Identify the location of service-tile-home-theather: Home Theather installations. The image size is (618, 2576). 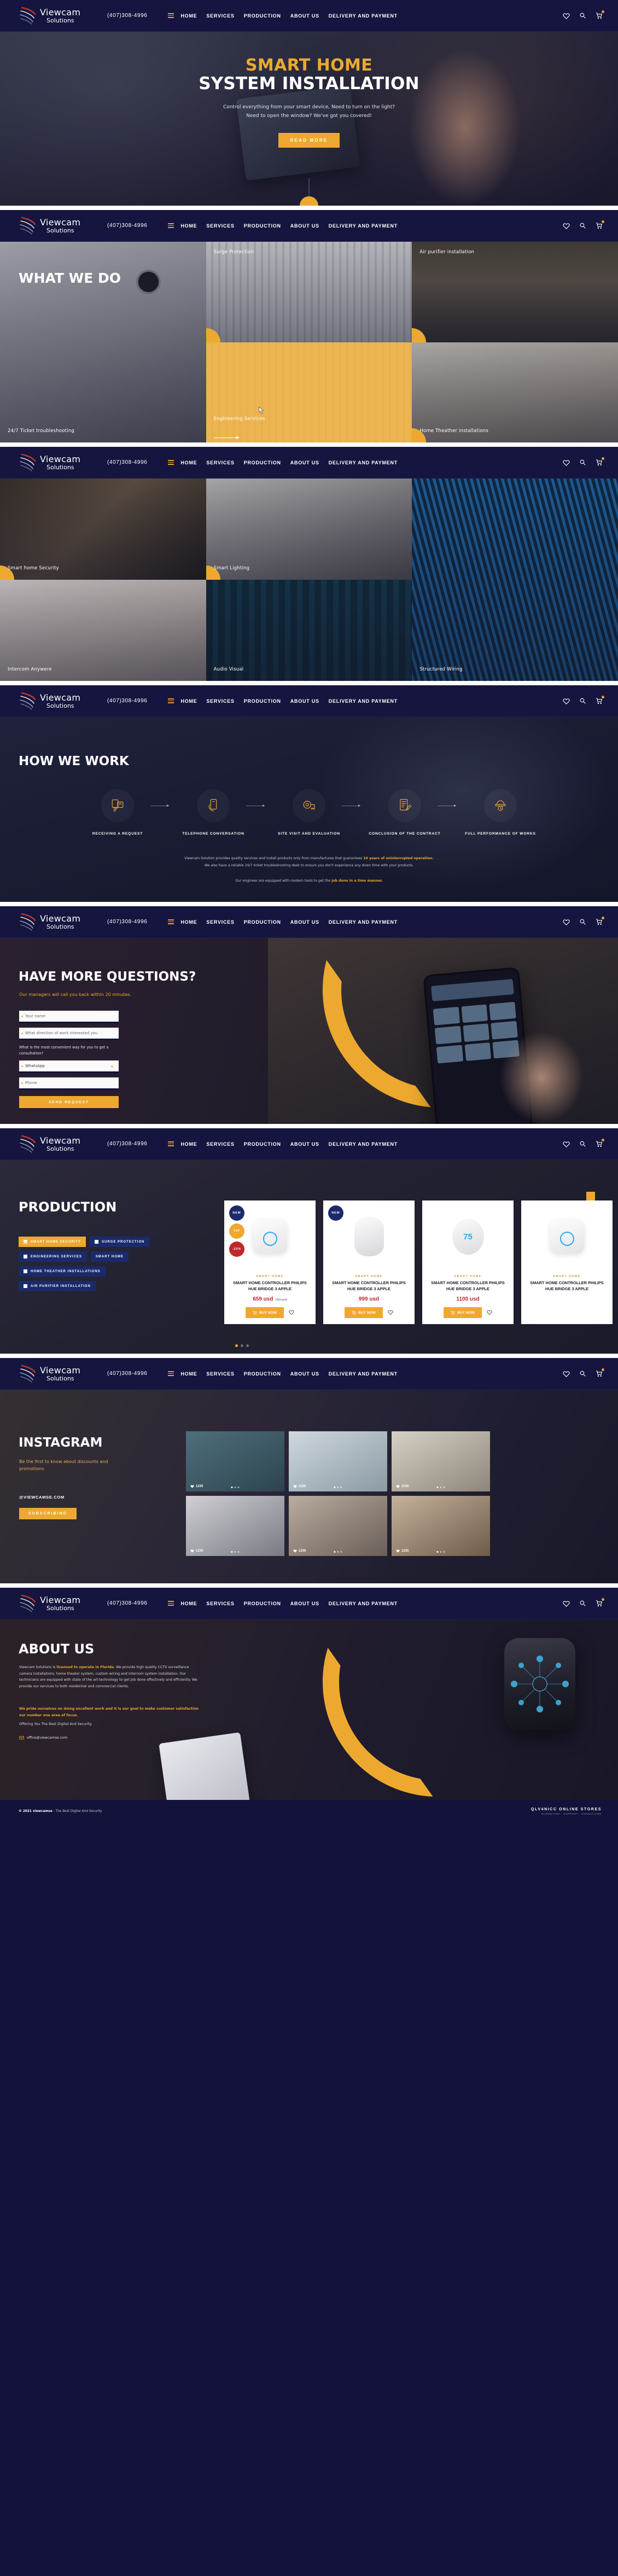
(515, 392).